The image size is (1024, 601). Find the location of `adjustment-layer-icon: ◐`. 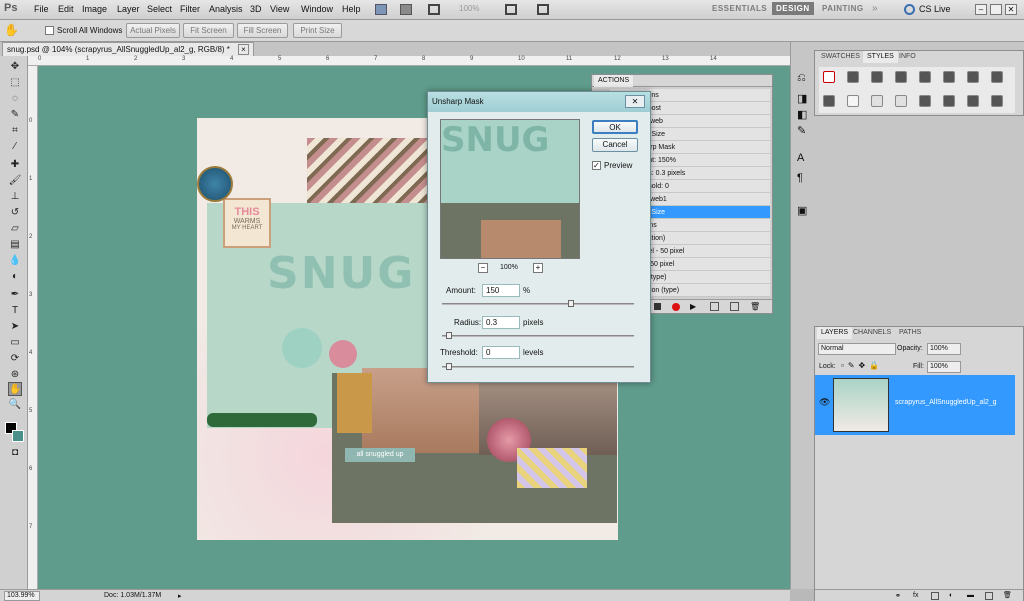

adjustment-layer-icon: ◐ is located at coordinates (951, 595).